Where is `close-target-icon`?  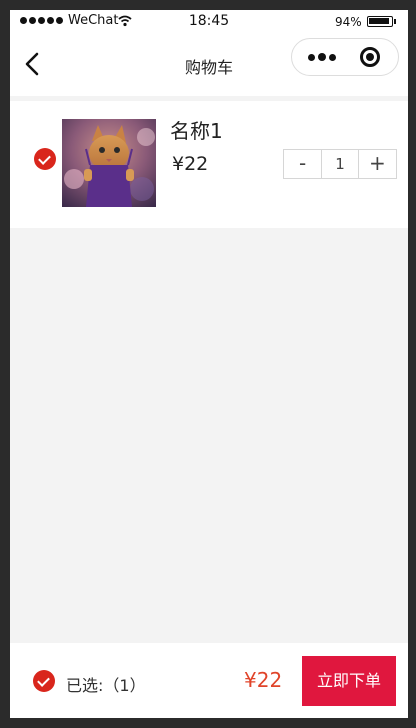
close-target-icon is located at coordinates (370, 57).